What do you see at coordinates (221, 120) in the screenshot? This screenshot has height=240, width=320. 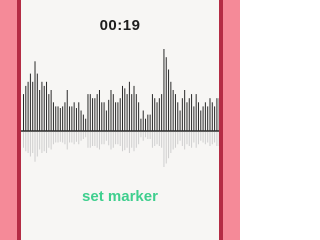 I see `right-frame-line` at bounding box center [221, 120].